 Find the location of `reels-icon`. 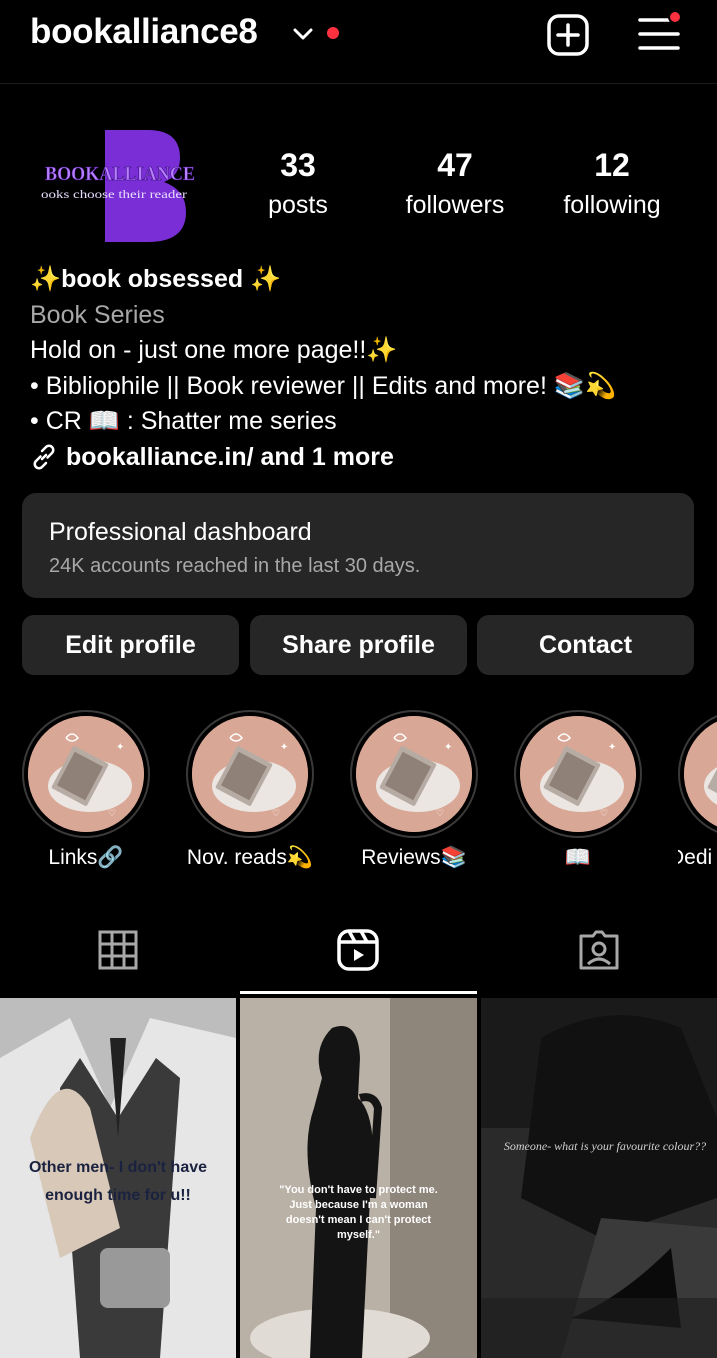

reels-icon is located at coordinates (358, 950).